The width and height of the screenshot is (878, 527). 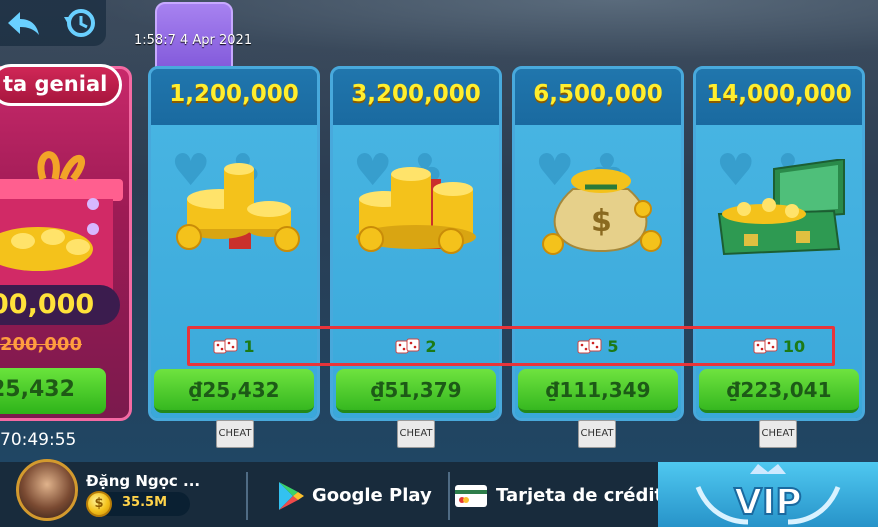 I want to click on vip-label: VIP, so click(x=768, y=502).